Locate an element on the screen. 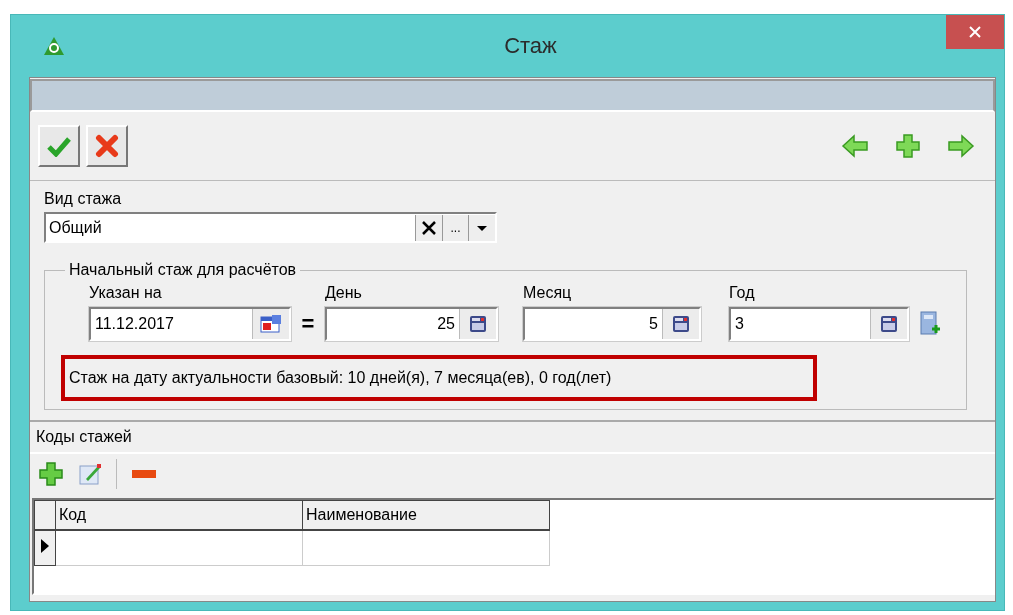  dropdown-caret-icon is located at coordinates (481, 227).